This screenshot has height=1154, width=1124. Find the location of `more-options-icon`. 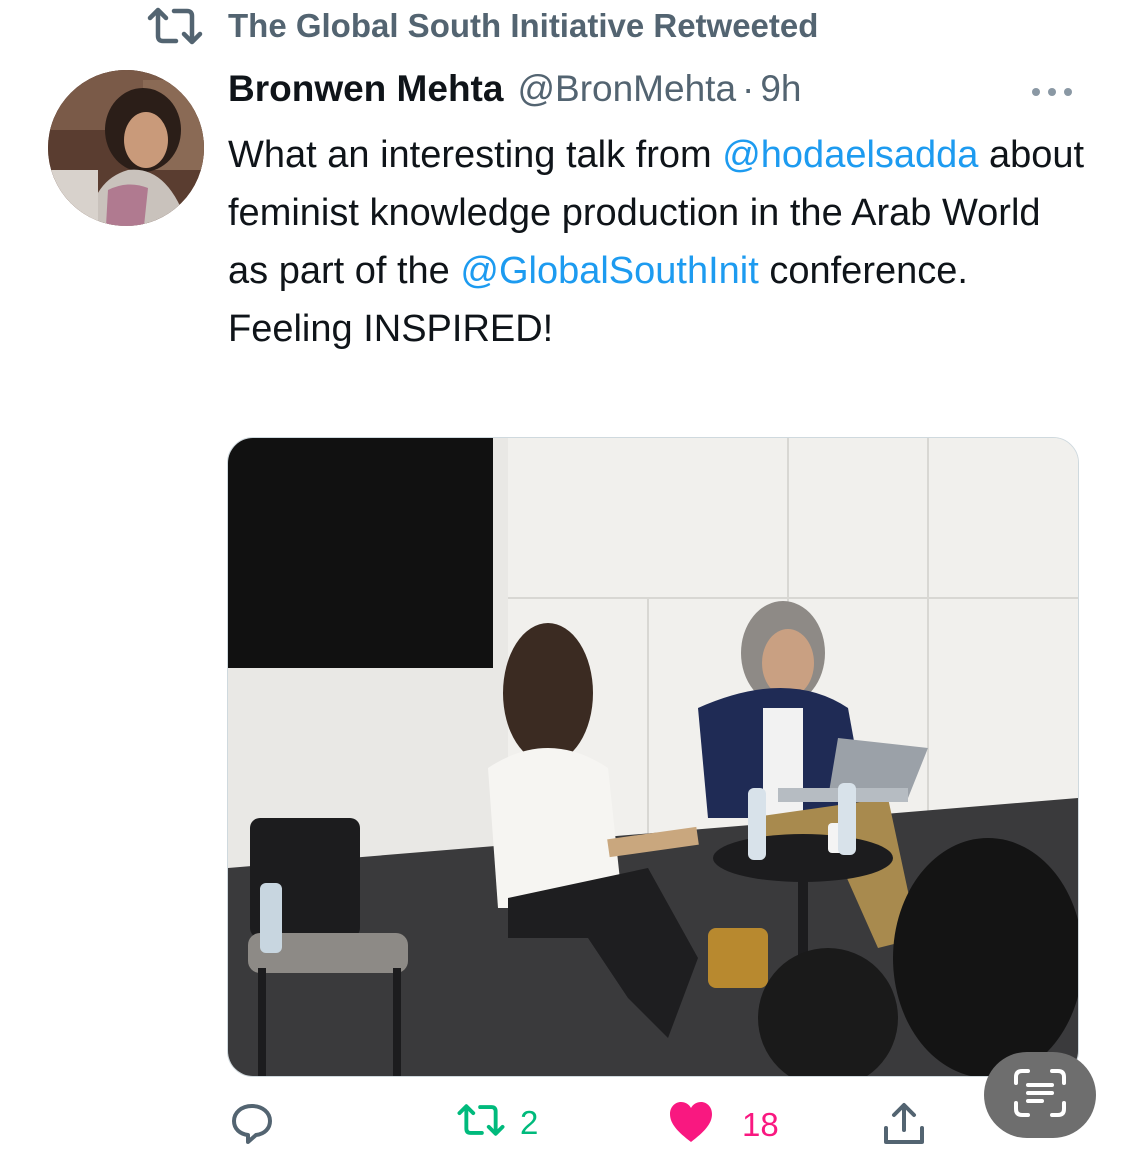

more-options-icon is located at coordinates (1052, 92).